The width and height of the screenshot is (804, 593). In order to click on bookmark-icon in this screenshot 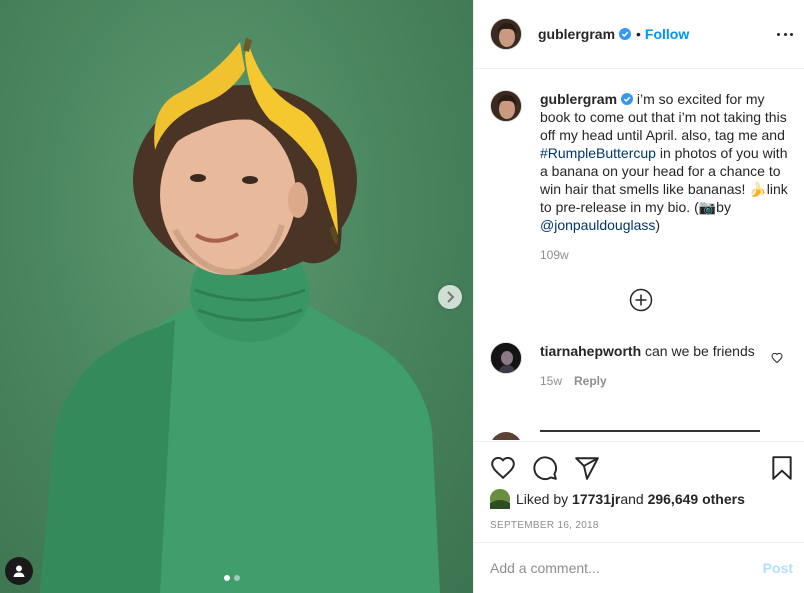, I will do `click(782, 468)`.